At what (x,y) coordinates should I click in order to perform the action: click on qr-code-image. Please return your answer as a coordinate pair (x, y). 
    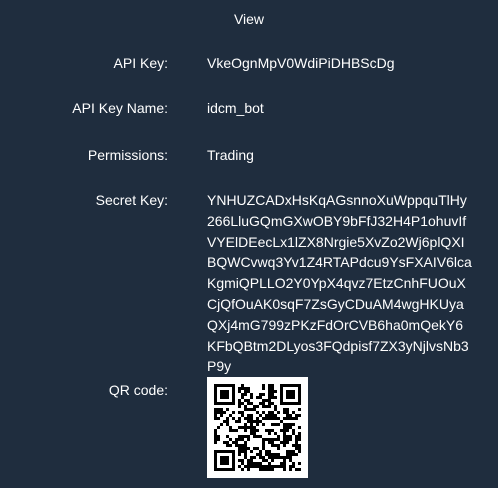
    Looking at the image, I should click on (257, 427).